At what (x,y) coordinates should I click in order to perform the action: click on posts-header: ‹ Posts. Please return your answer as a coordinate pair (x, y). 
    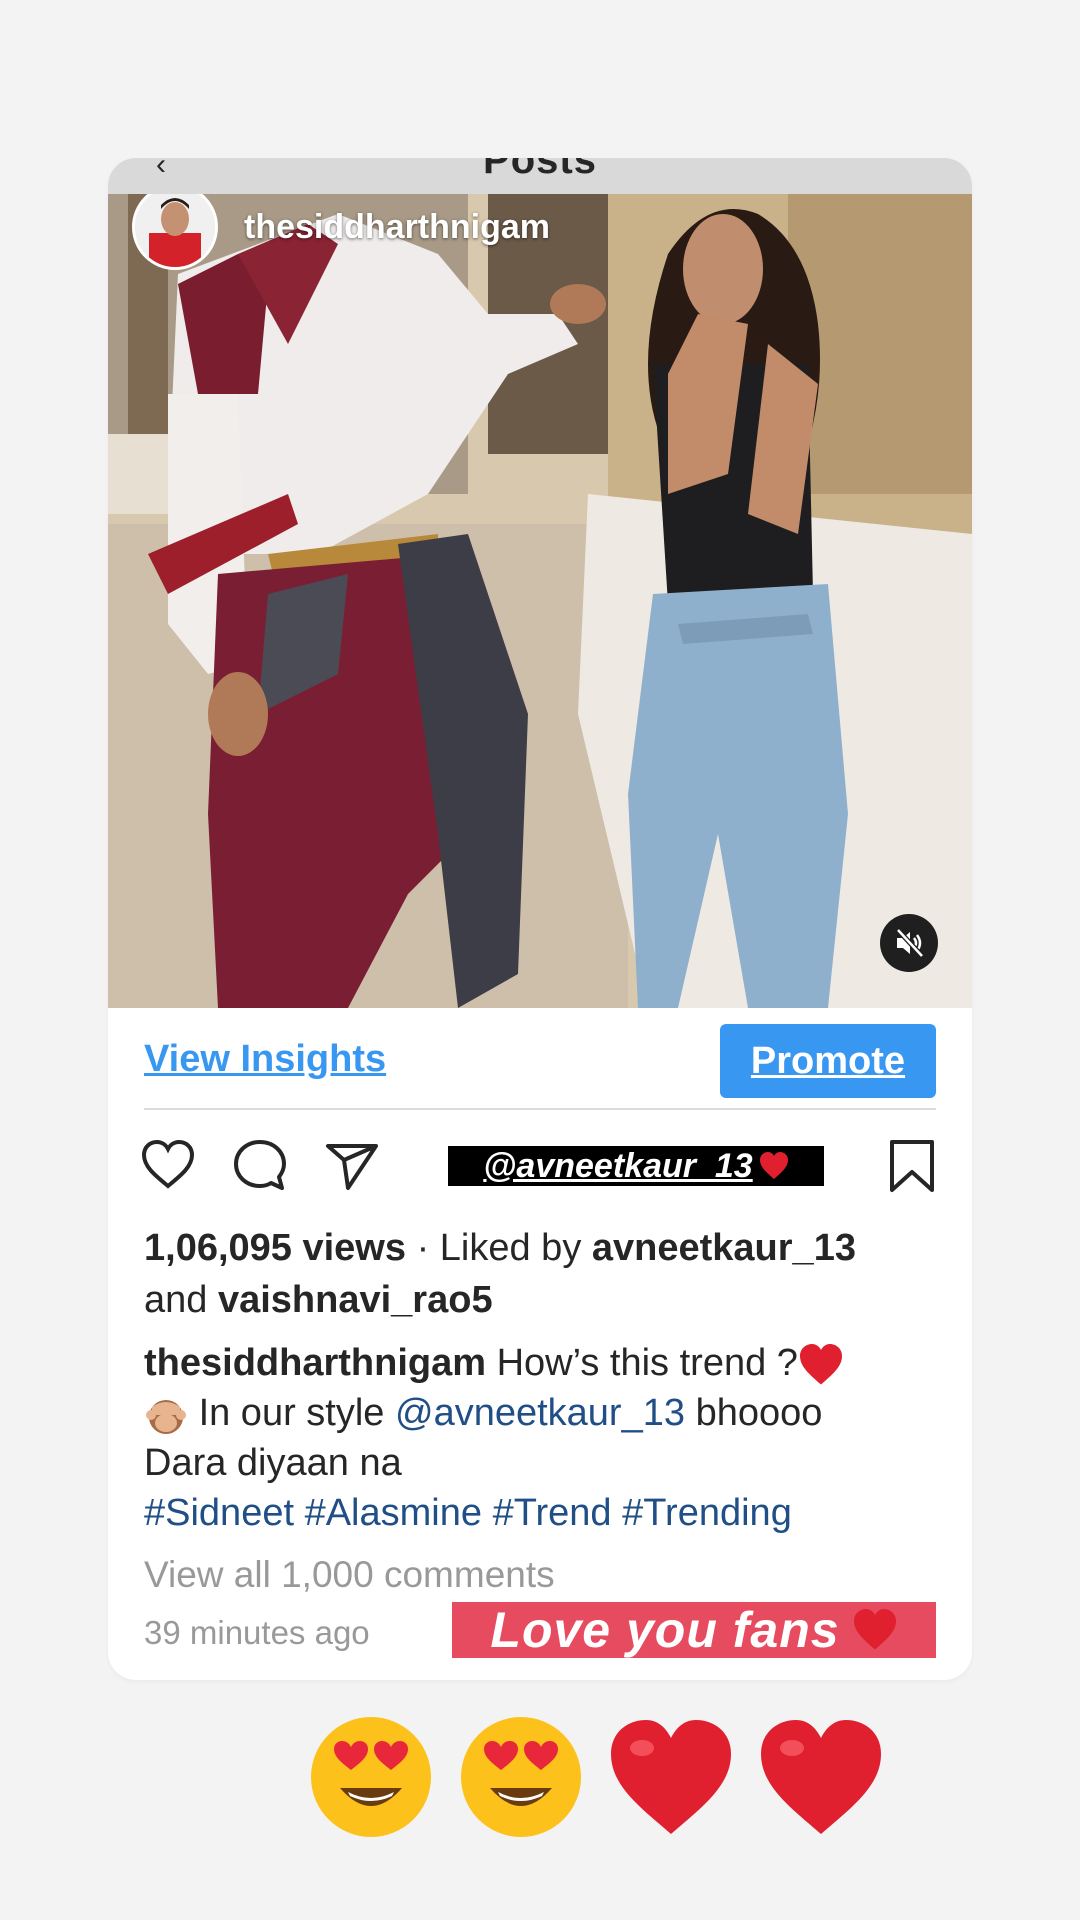
    Looking at the image, I should click on (540, 176).